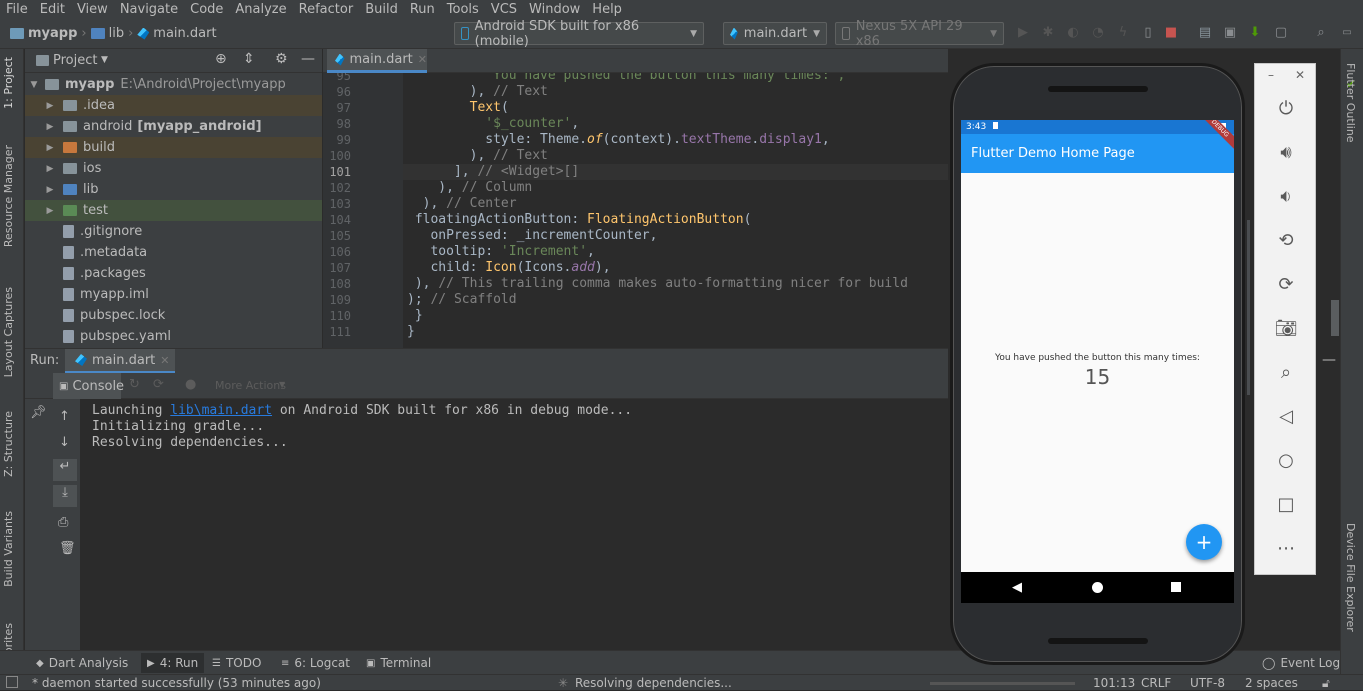  What do you see at coordinates (1156, 683) in the screenshot?
I see `line-separator: CRLF` at bounding box center [1156, 683].